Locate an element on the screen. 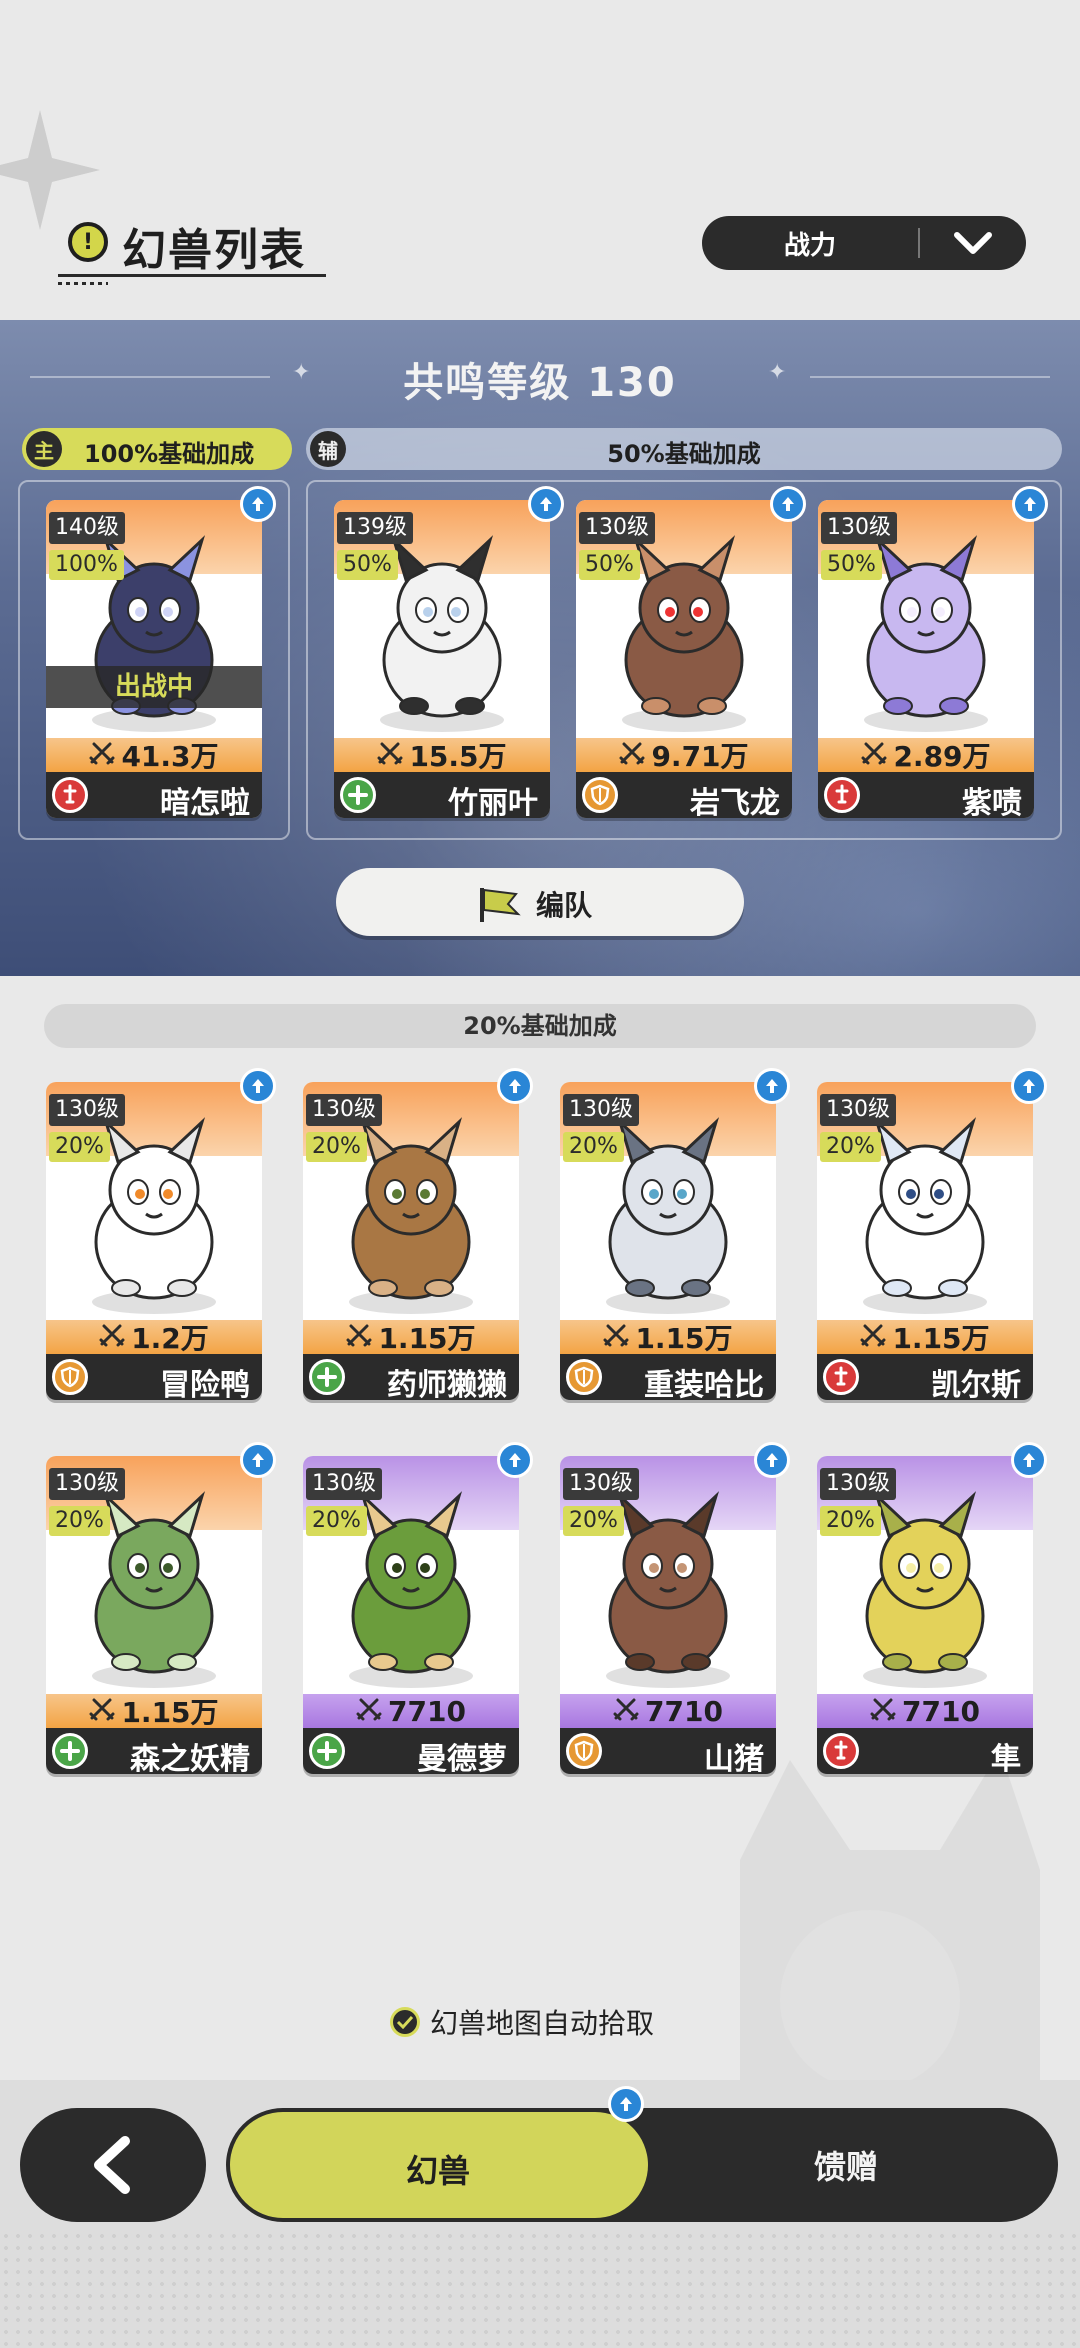  card-name: 冒险鸭 is located at coordinates (205, 1385).